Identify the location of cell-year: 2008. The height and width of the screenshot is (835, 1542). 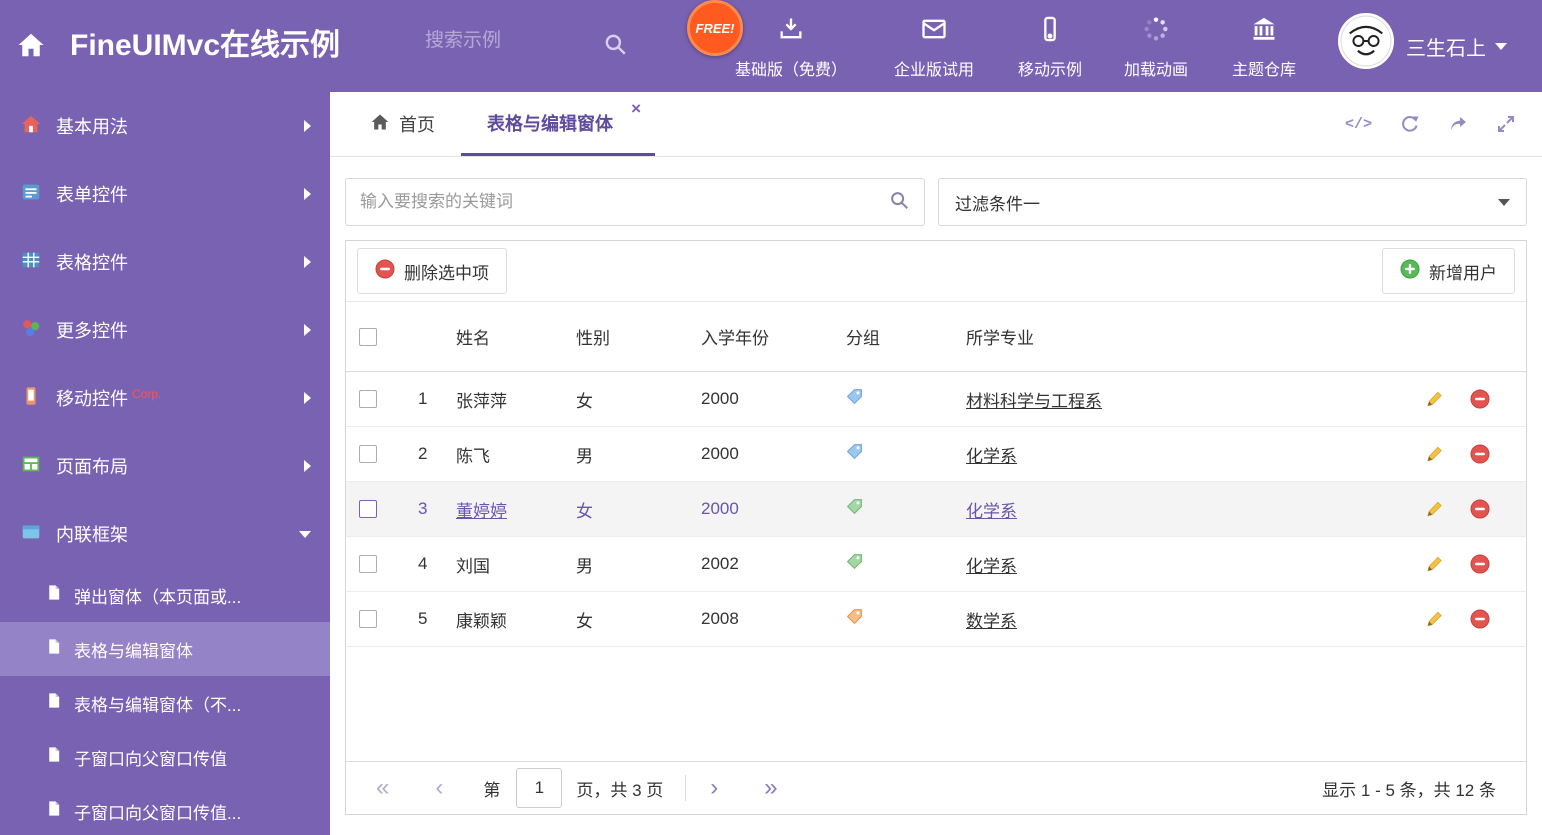
(720, 618).